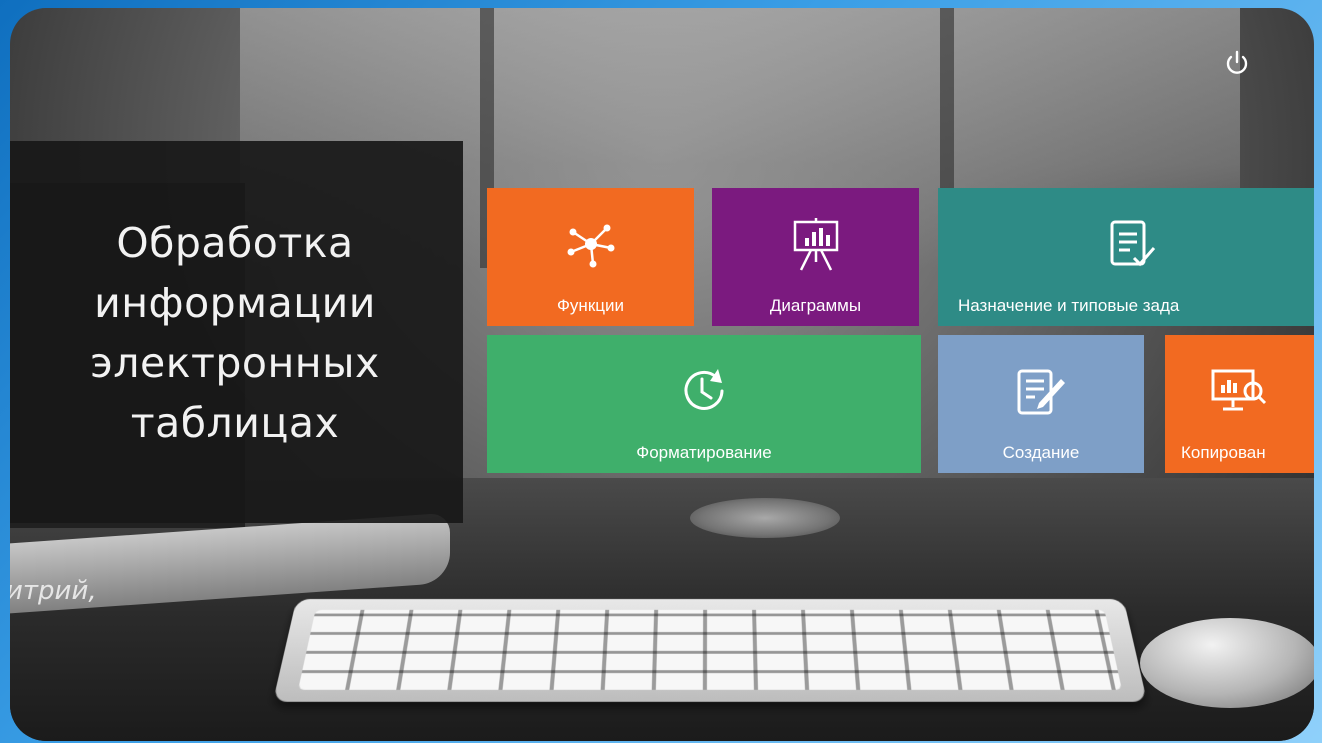  I want to click on background-cup, so click(765, 518).